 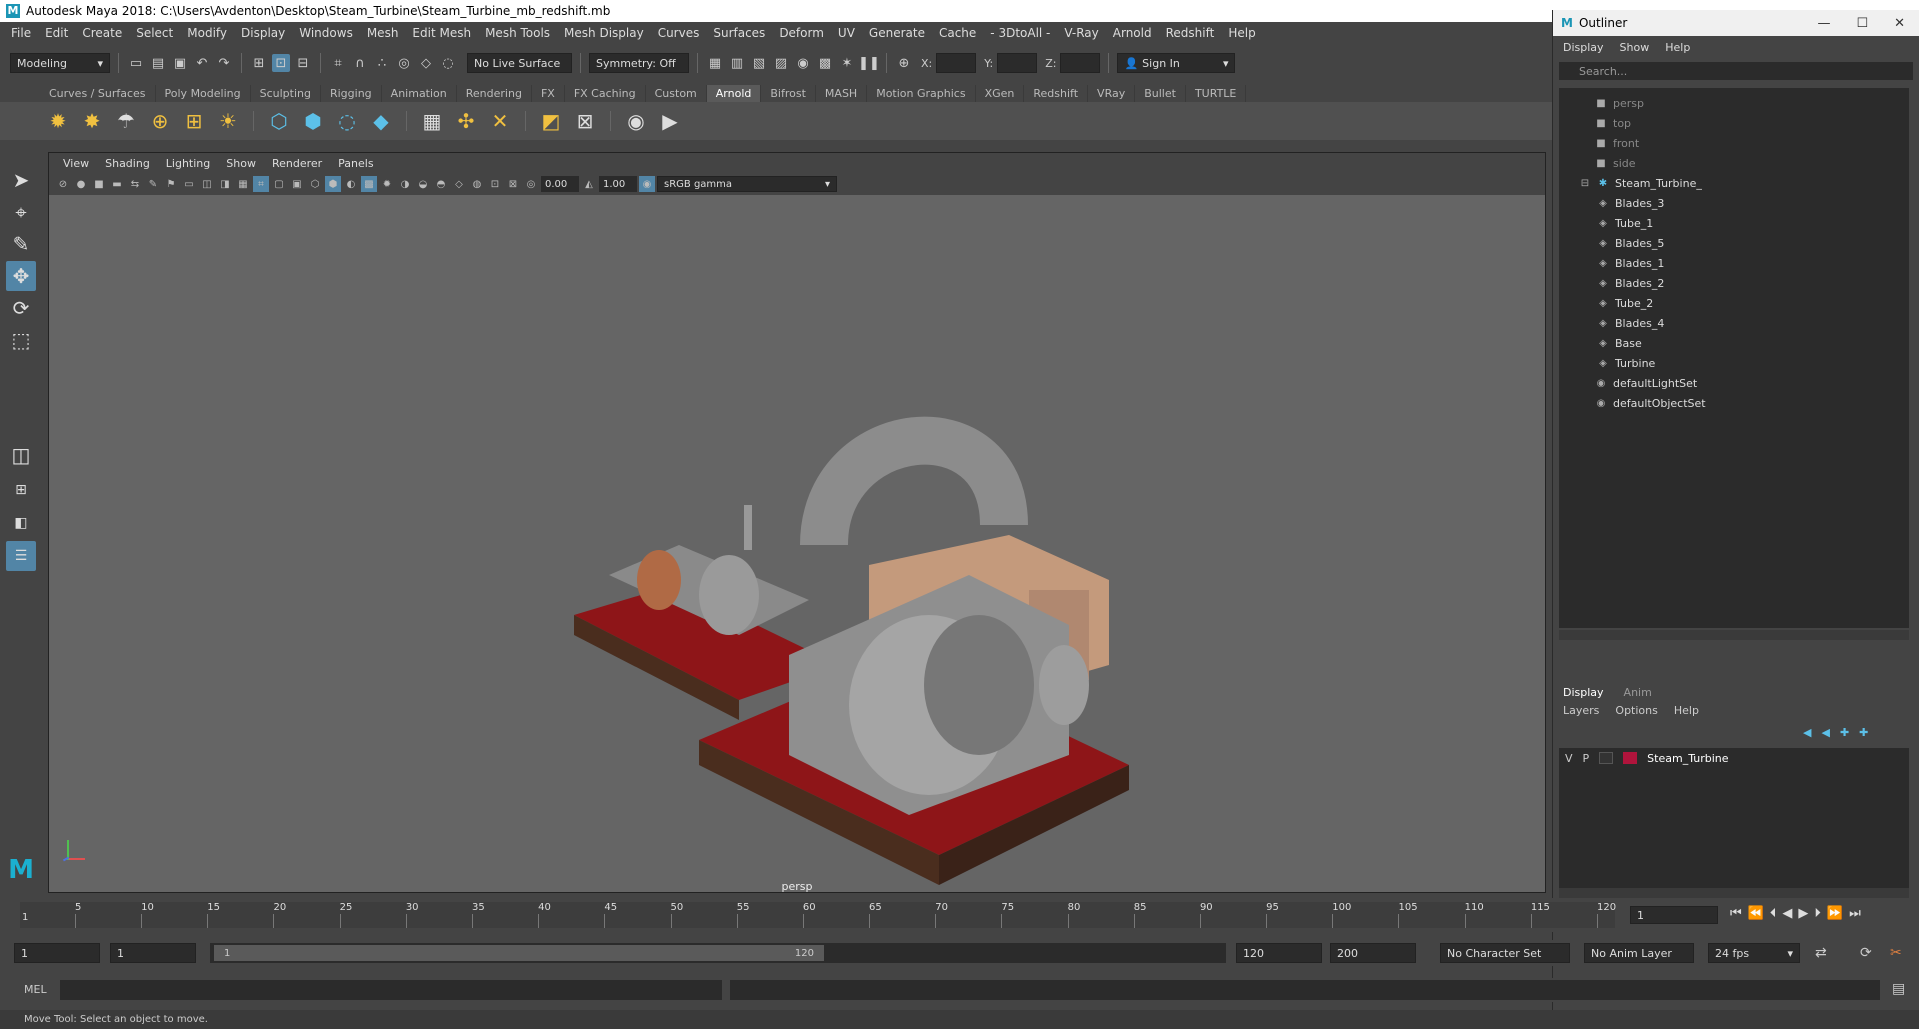 What do you see at coordinates (326, 33) in the screenshot?
I see `menu-windows: Windows` at bounding box center [326, 33].